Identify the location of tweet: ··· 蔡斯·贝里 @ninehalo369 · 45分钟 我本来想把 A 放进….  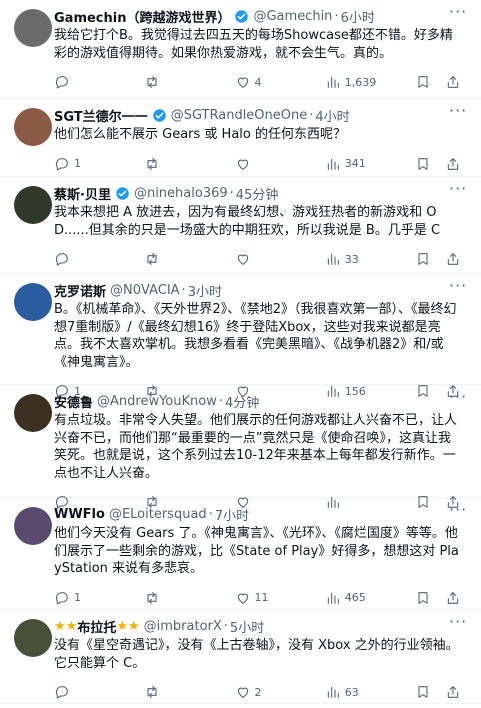
(240, 225).